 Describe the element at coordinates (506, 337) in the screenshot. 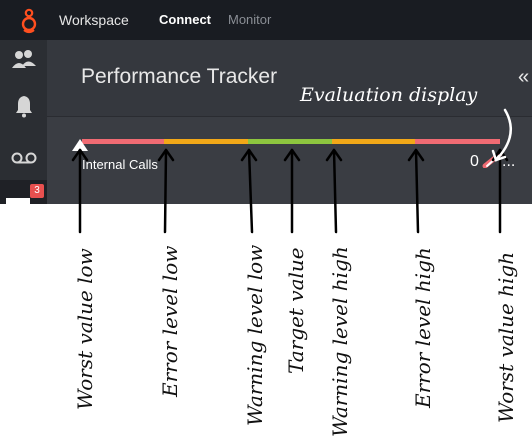

I see `annotation-worst-value-high: Worst value high` at that location.